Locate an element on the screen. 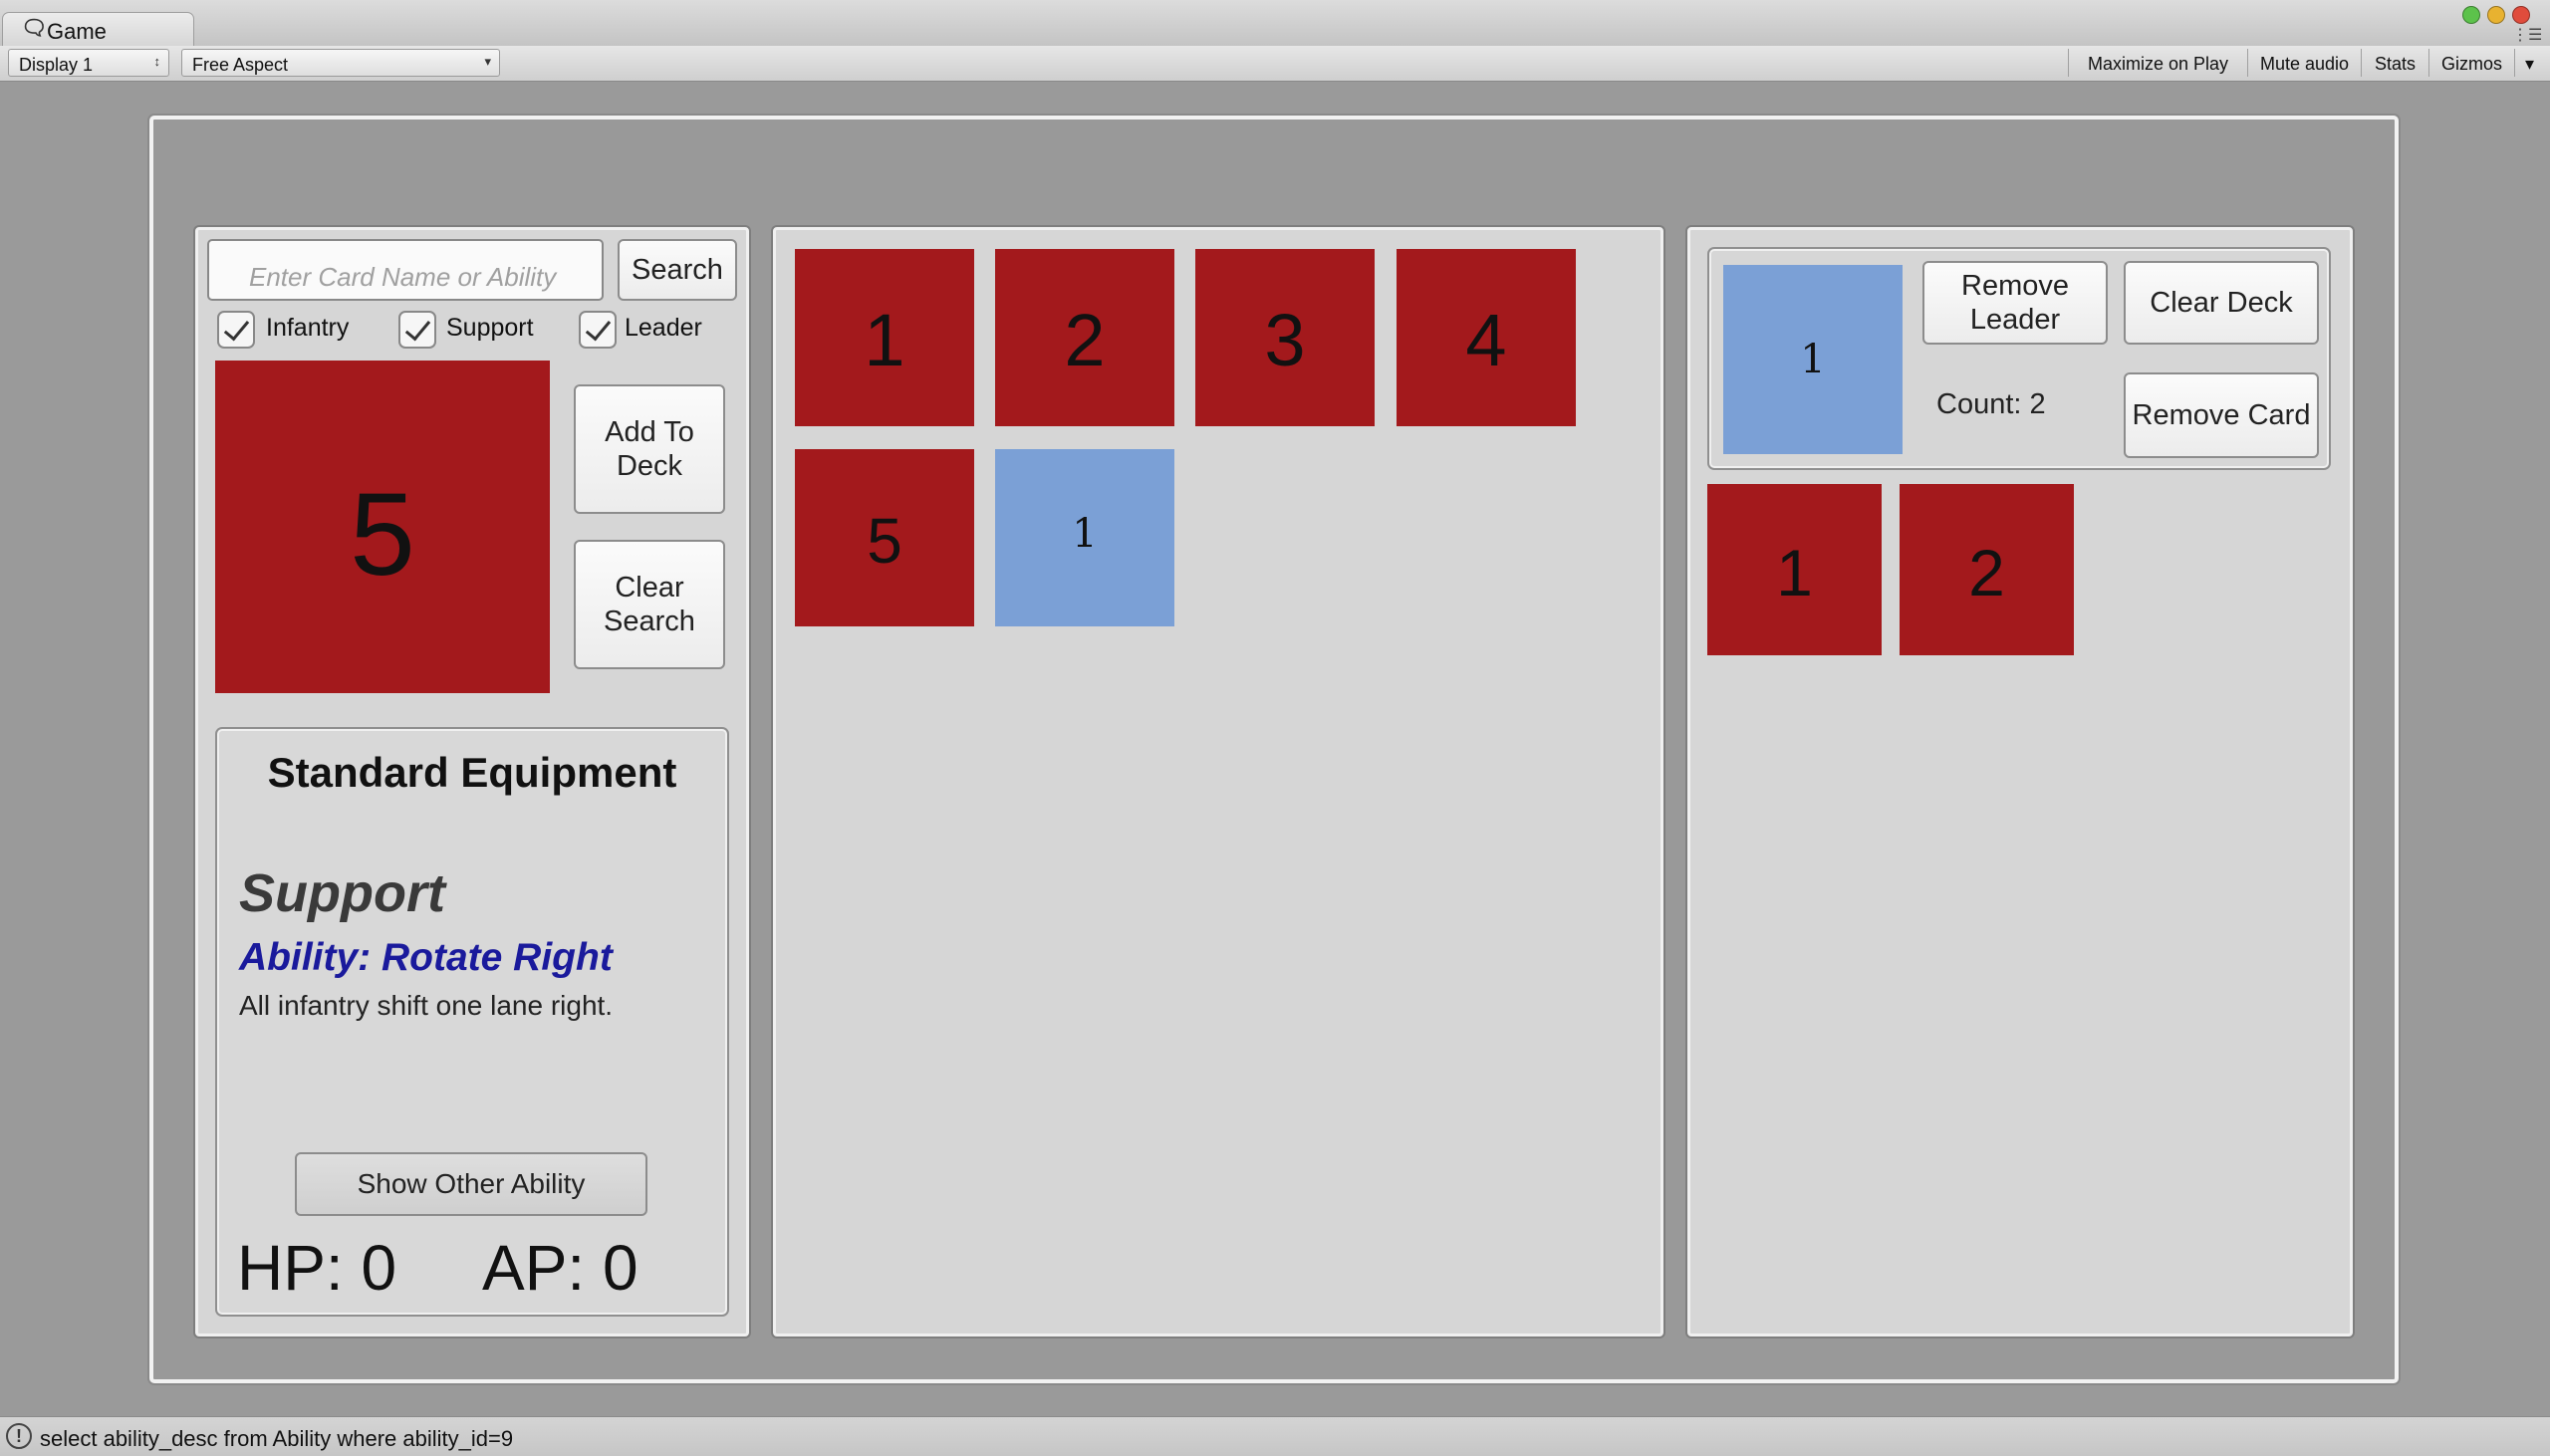 The image size is (2550, 1456). mute-audio-toggle: Mute audio is located at coordinates (2304, 63).